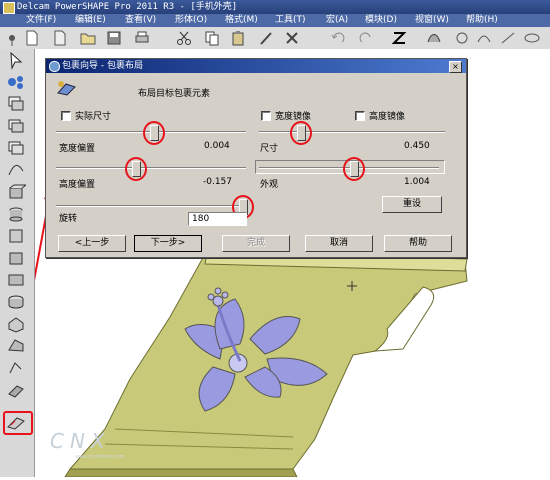 This screenshot has height=480, width=550. I want to click on appearance-label: 外观, so click(269, 185).